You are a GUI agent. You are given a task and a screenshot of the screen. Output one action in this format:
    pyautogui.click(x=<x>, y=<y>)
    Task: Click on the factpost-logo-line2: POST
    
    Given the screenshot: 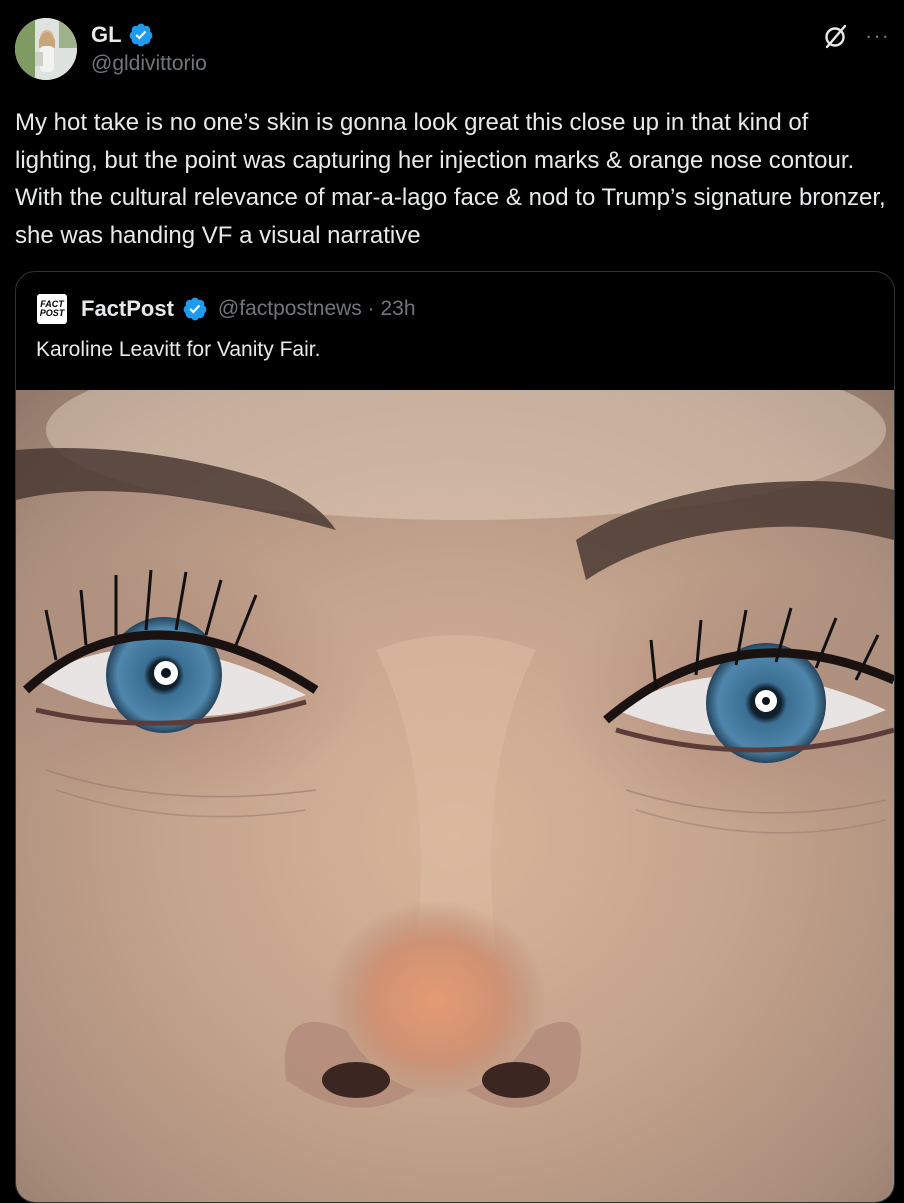 What is the action you would take?
    pyautogui.click(x=52, y=313)
    